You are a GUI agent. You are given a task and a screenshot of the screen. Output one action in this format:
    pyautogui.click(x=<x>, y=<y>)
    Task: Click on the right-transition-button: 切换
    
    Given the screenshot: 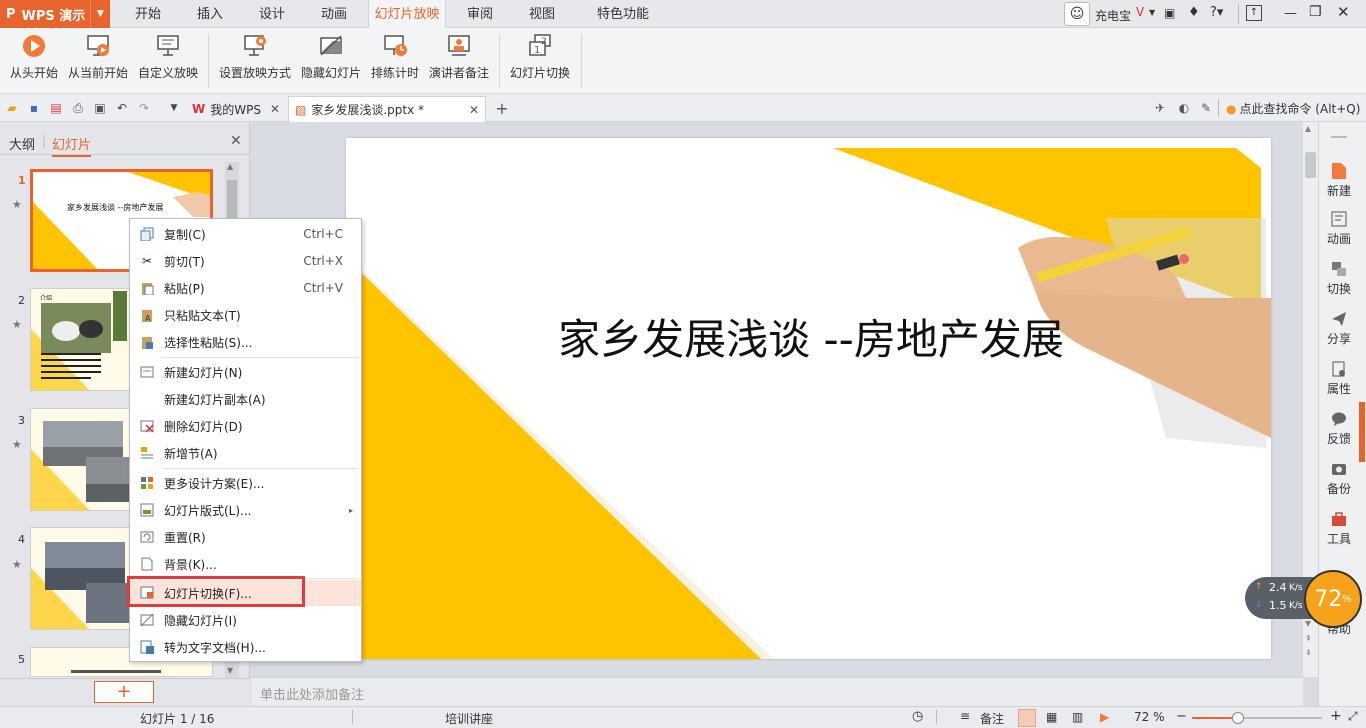 What is the action you would take?
    pyautogui.click(x=1339, y=278)
    